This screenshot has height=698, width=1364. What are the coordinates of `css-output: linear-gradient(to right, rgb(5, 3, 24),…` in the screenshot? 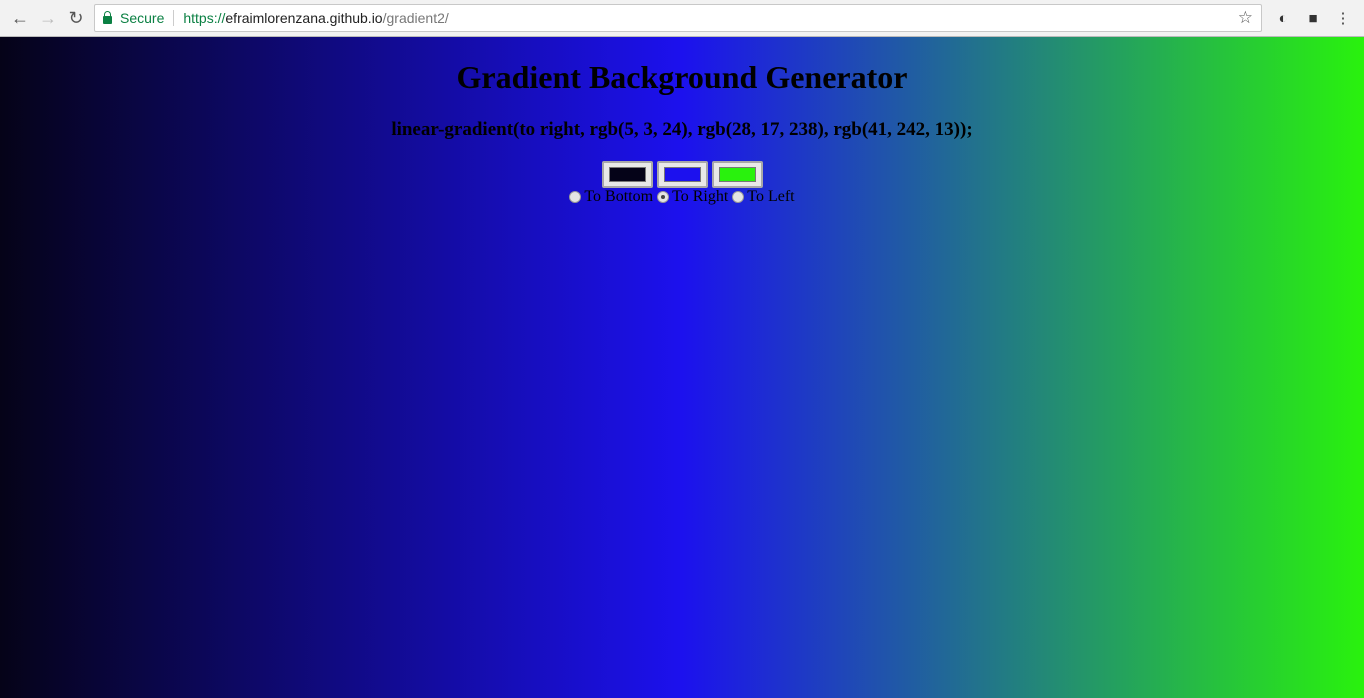 It's located at (682, 129).